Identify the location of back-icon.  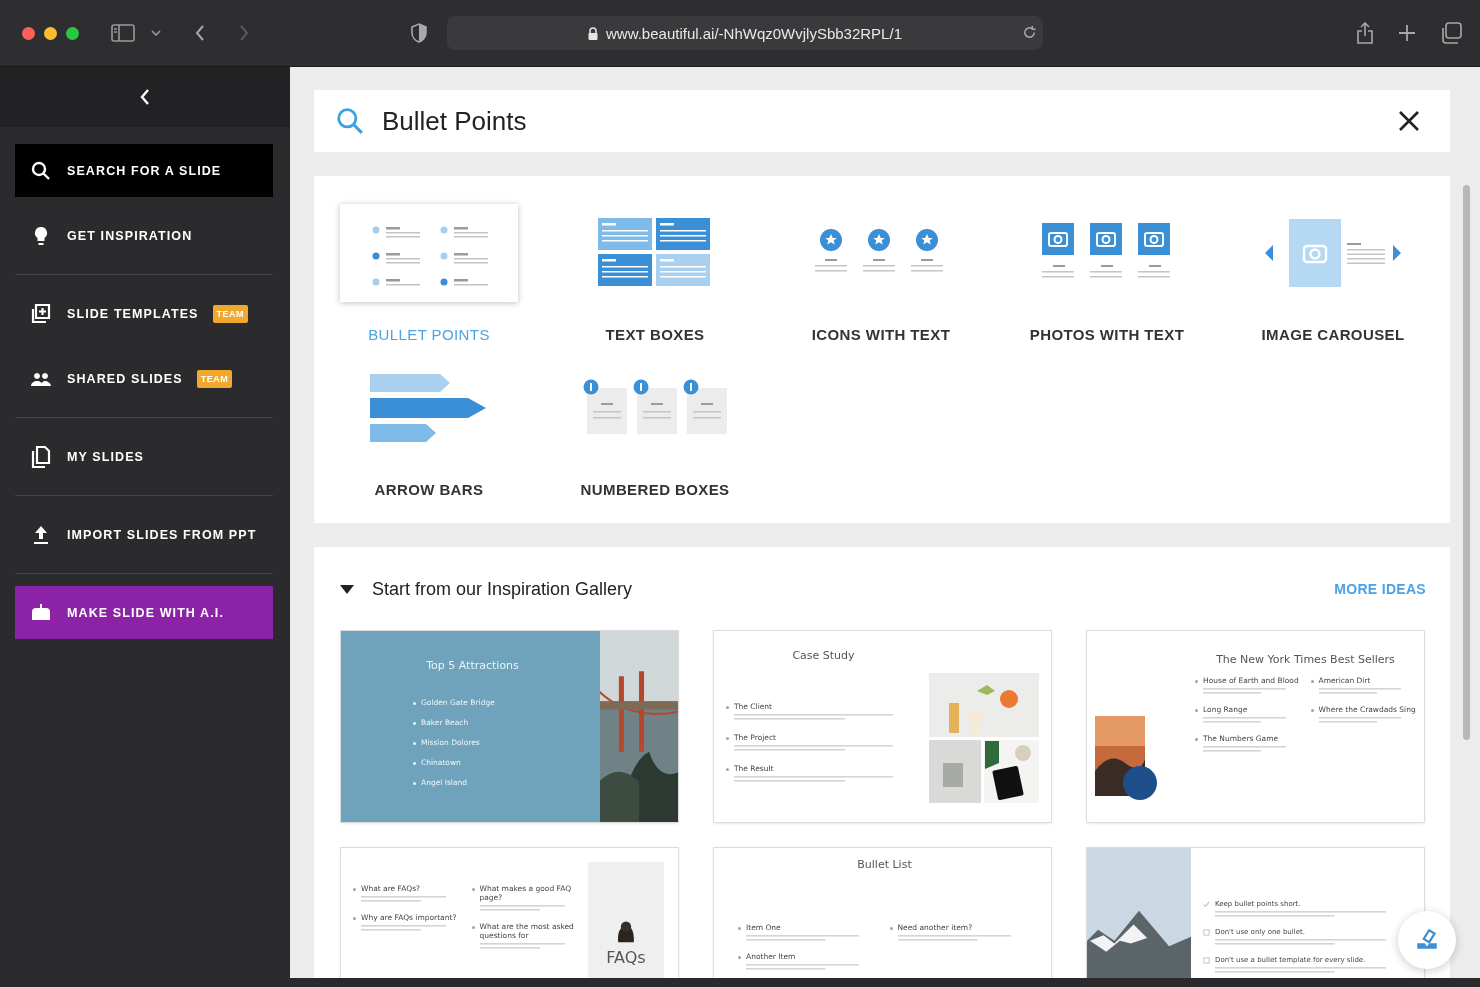
(200, 33).